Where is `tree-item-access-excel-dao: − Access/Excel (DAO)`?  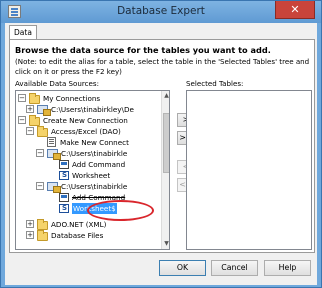 tree-item-access-excel-dao: − Access/Excel (DAO) is located at coordinates (92, 131).